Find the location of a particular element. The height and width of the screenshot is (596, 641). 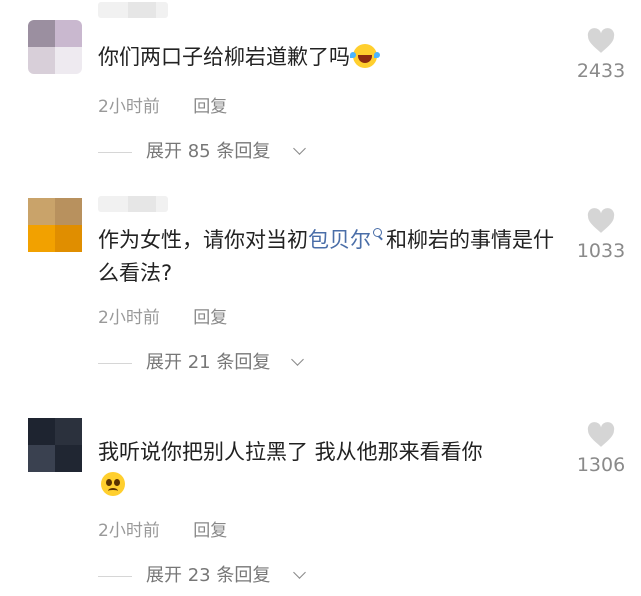

laughing-tears-emoji-icon is located at coordinates (363, 56).